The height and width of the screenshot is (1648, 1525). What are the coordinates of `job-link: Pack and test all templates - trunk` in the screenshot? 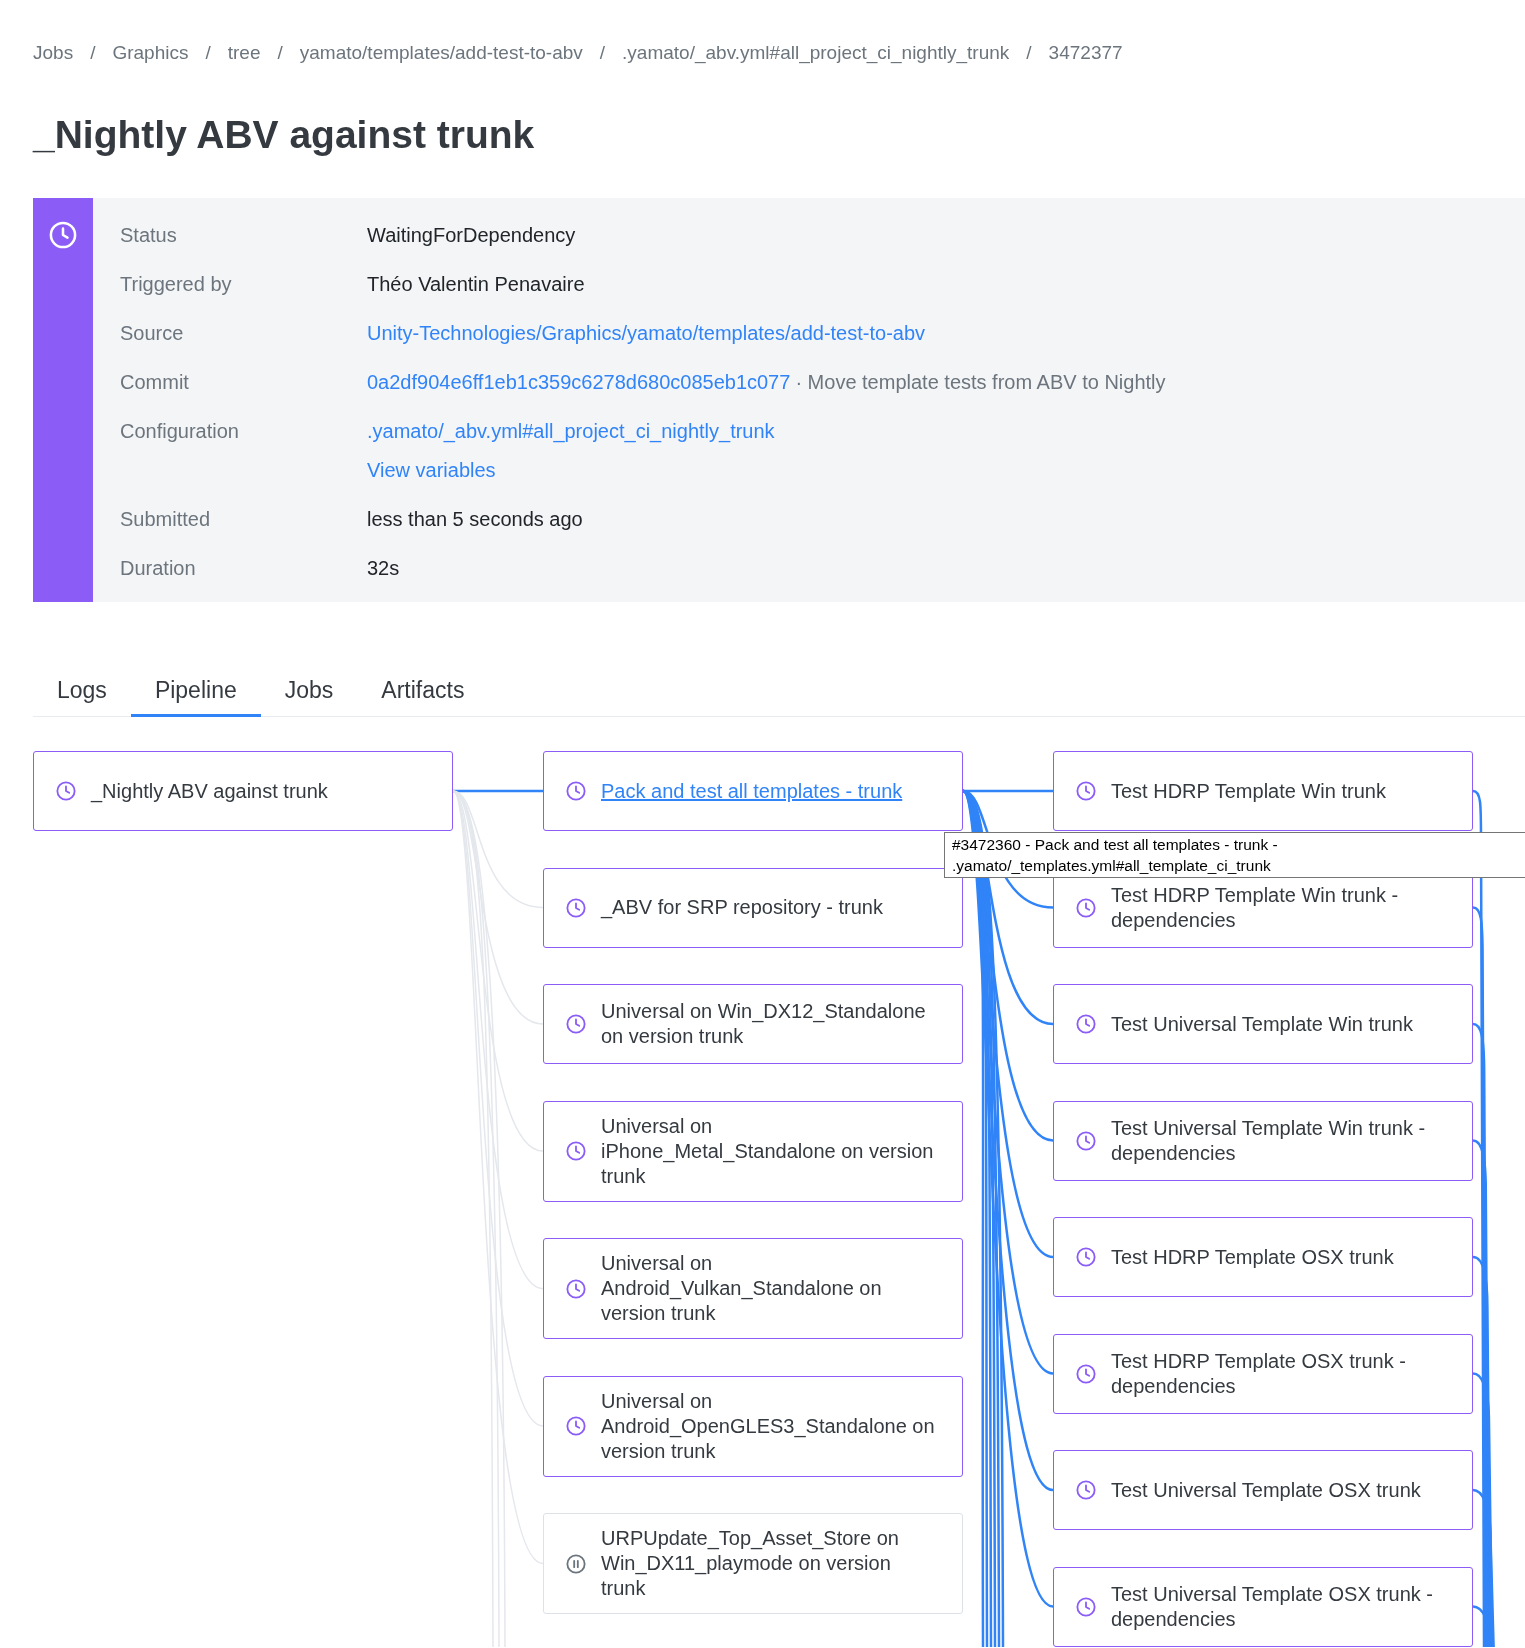 It's located at (752, 791).